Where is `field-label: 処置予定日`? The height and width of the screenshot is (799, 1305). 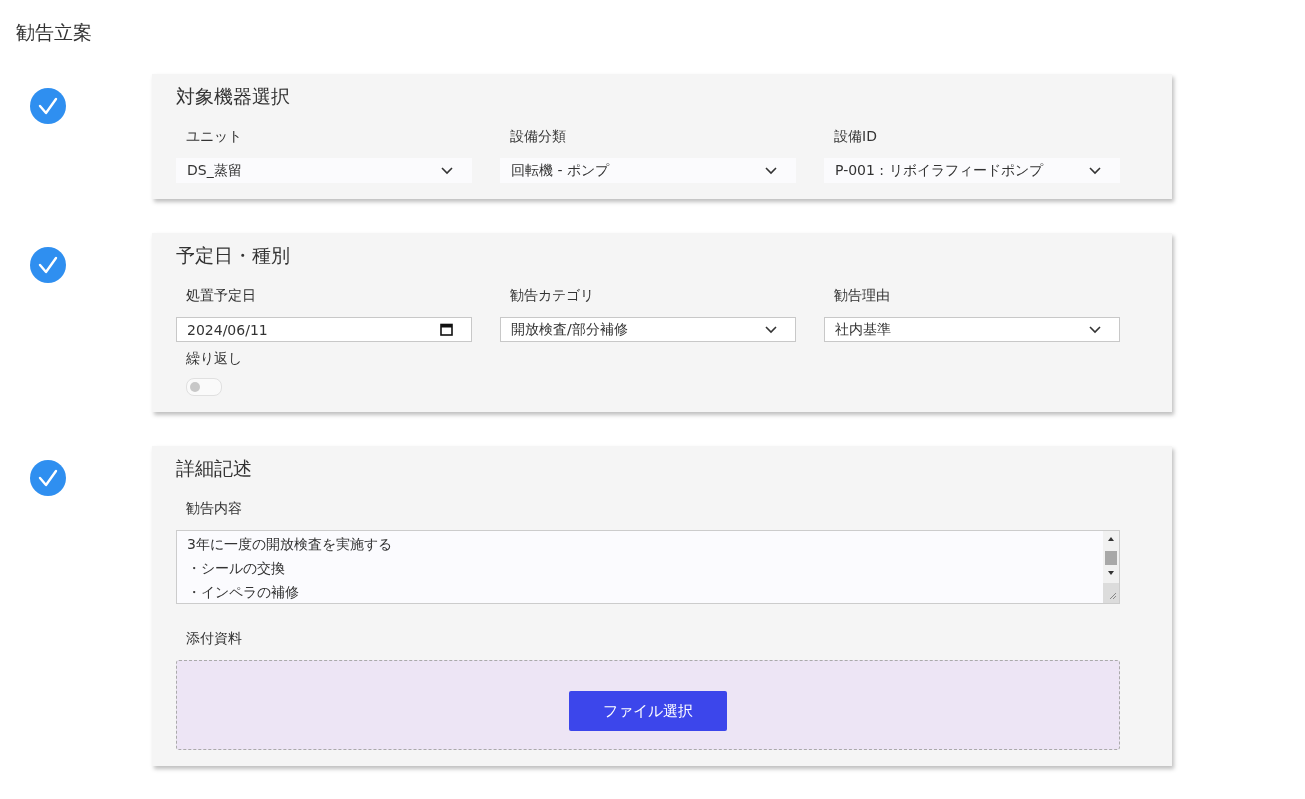
field-label: 処置予定日 is located at coordinates (221, 296).